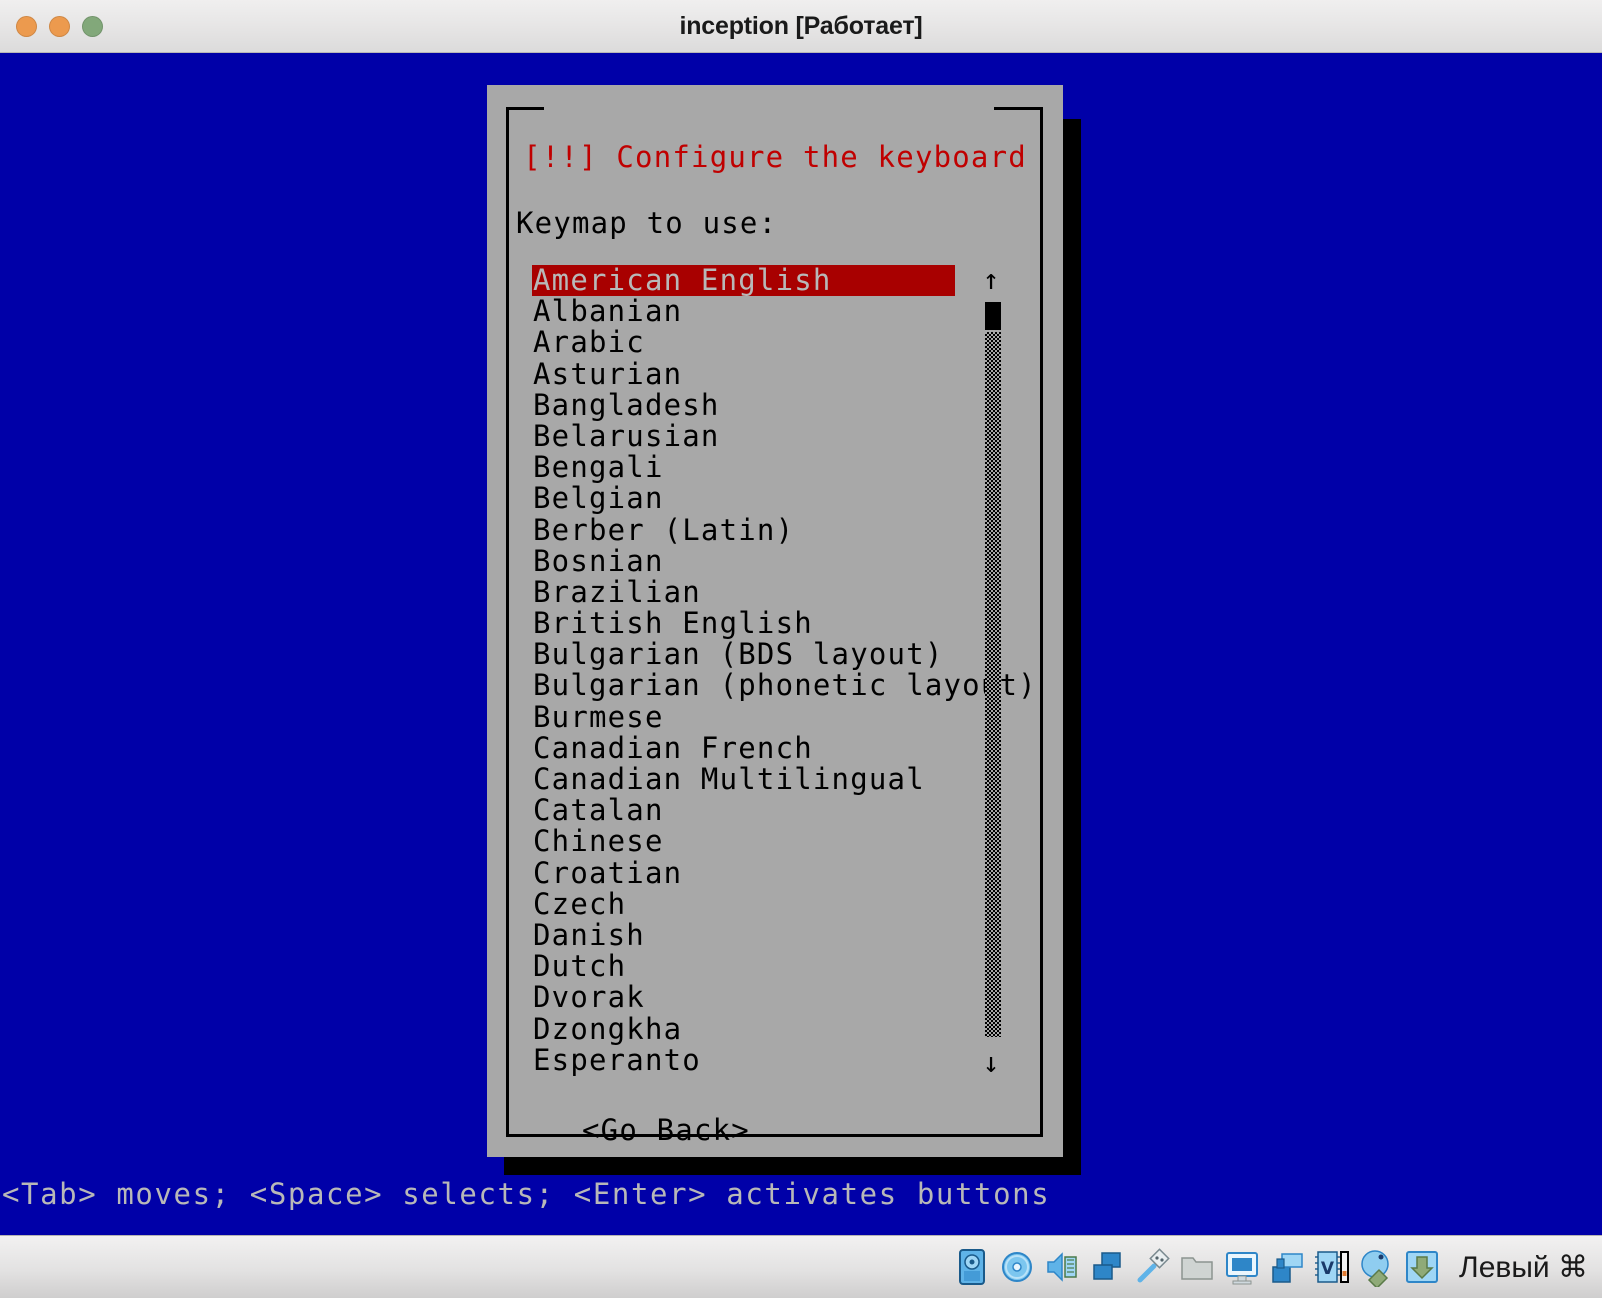  I want to click on virtualization-icon: V, so click(1332, 1267).